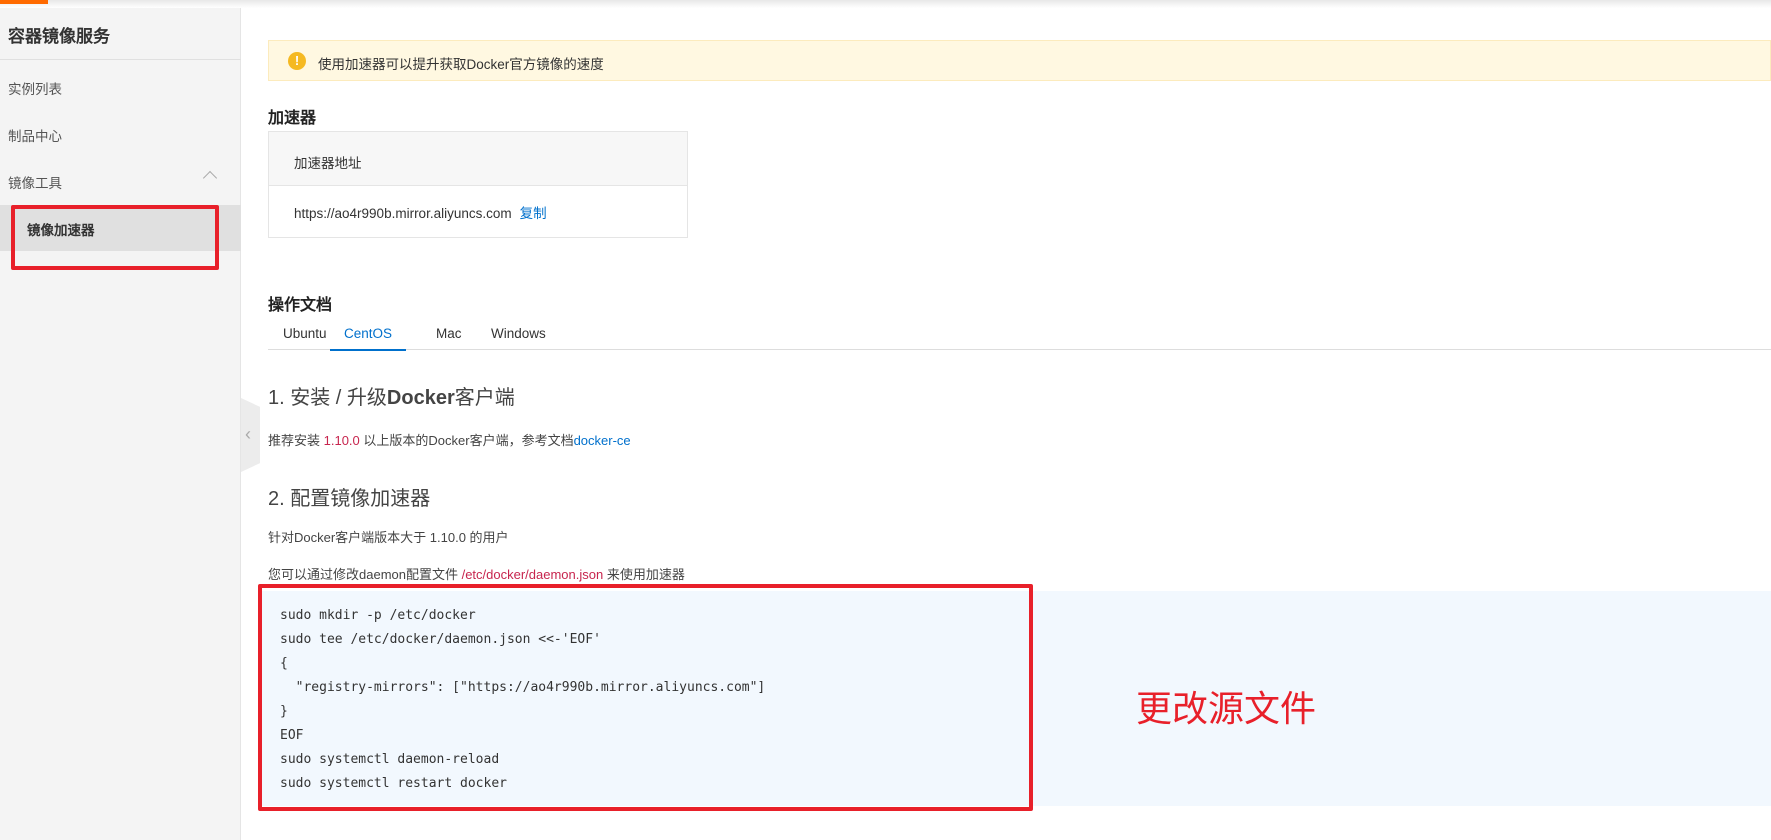 The image size is (1771, 840). I want to click on annotation-text: 更改源文件, so click(1226, 708).